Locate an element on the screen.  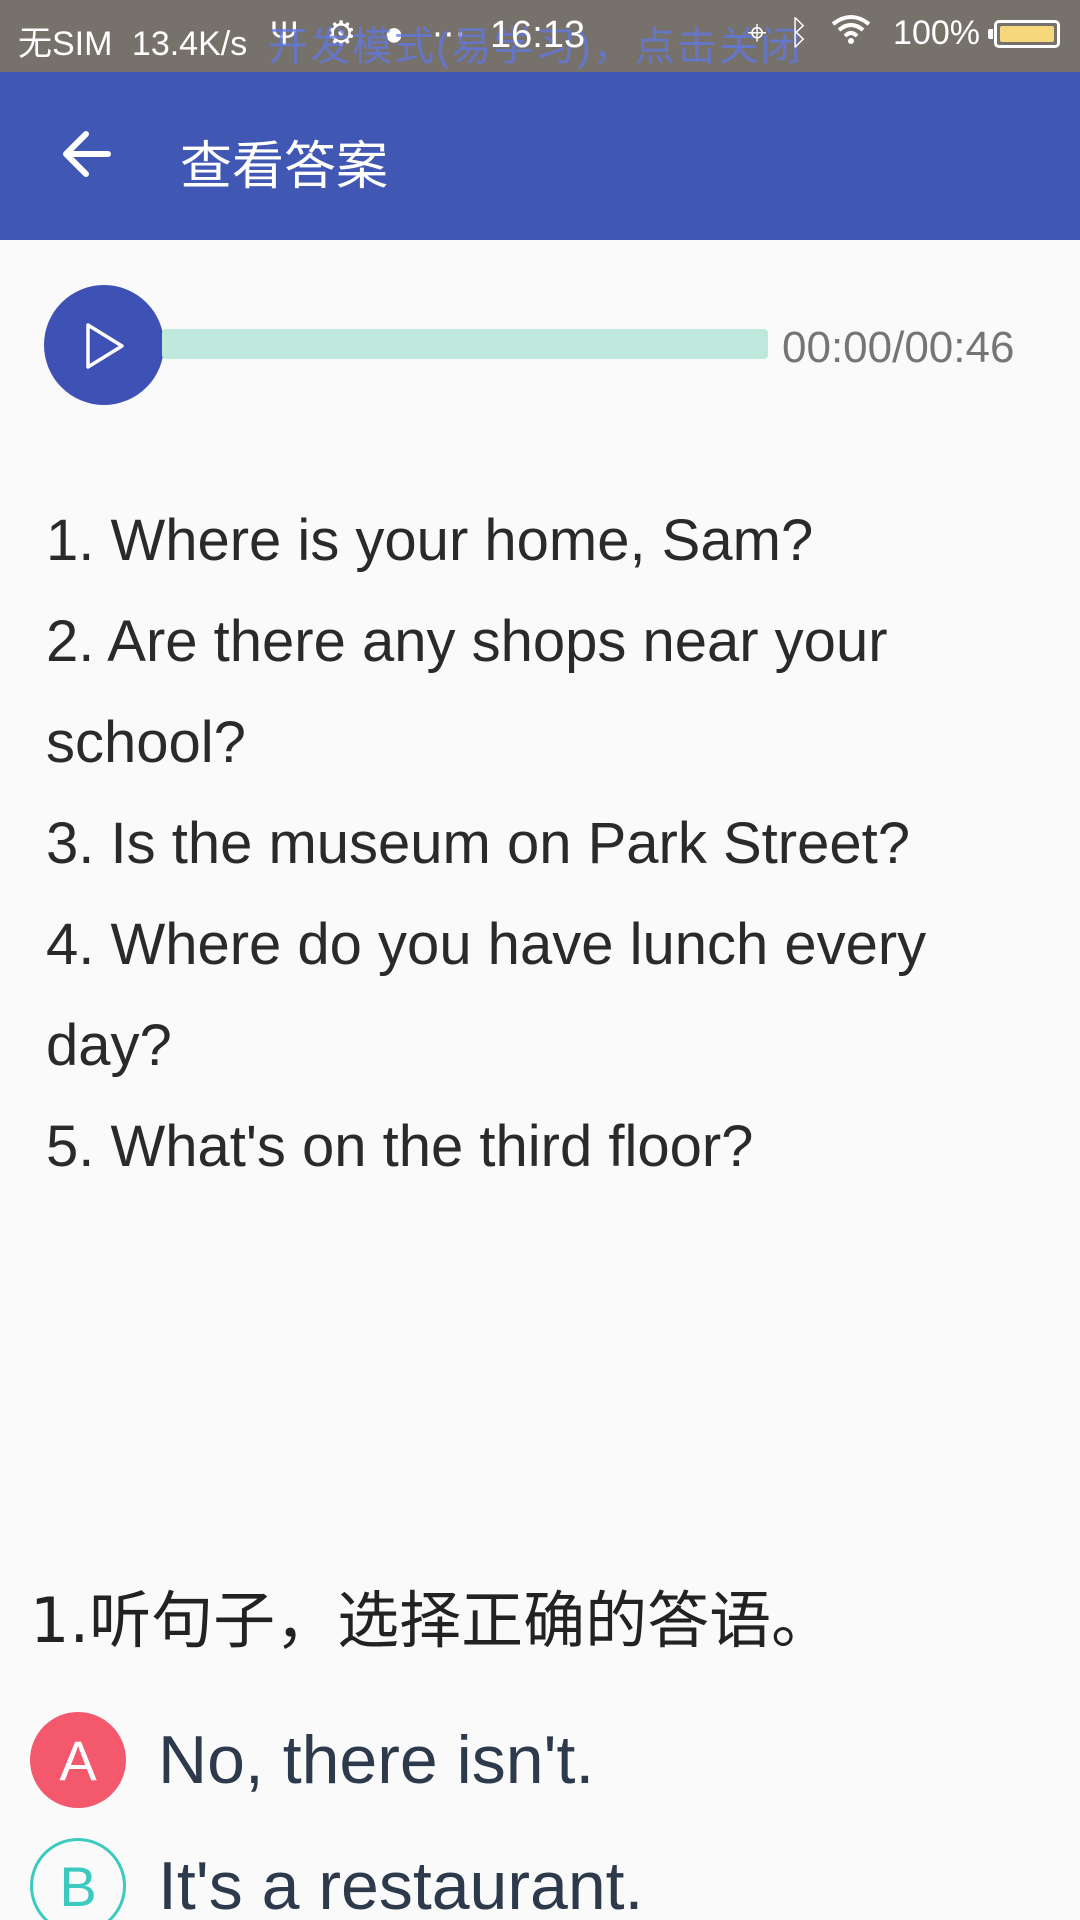
status-right: ⌖ ᛒ 100% is located at coordinates (892, 33).